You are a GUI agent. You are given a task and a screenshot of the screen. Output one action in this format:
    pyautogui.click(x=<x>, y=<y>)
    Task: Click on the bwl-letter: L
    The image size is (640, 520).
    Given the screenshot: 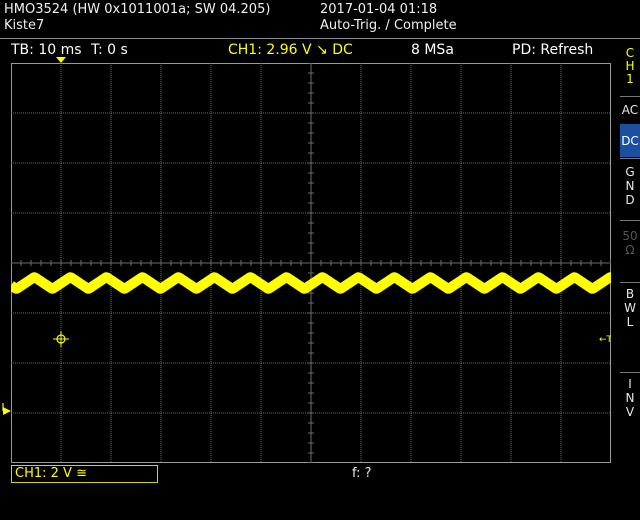 What is the action you would take?
    pyautogui.click(x=630, y=322)
    